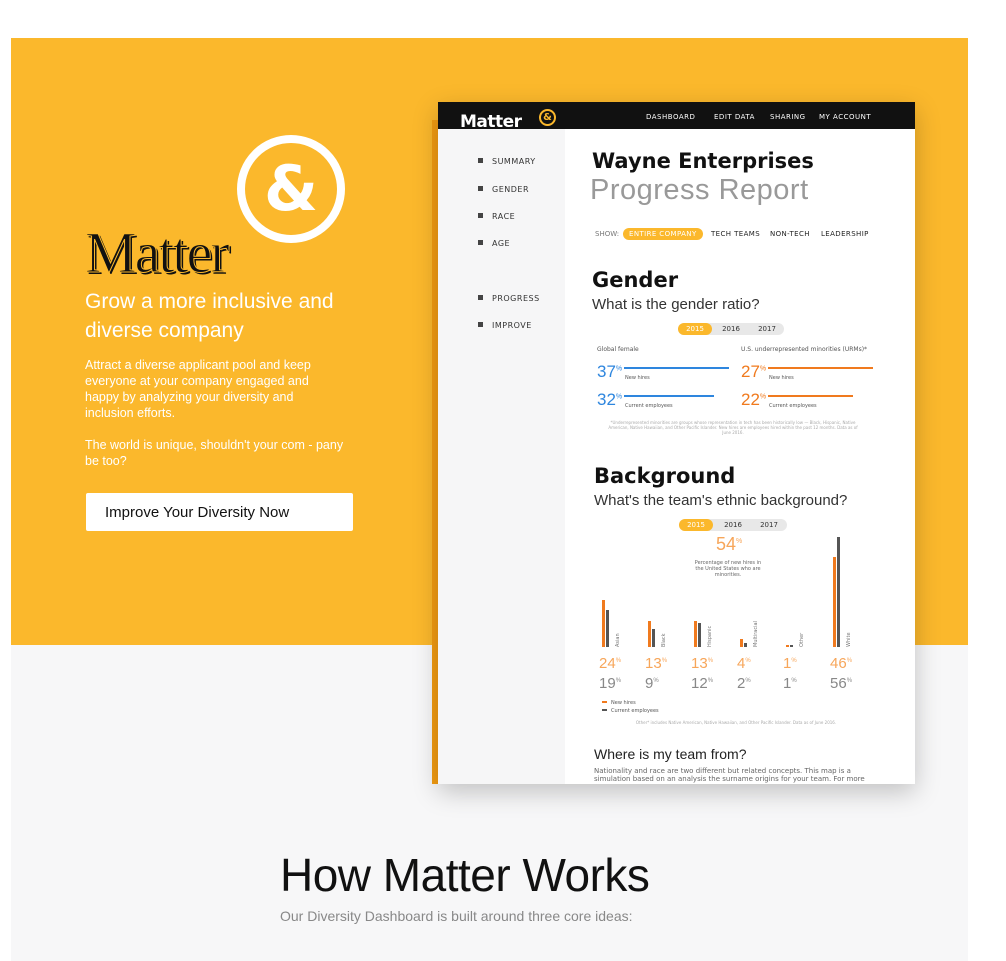 This screenshot has height=961, width=1006. I want to click on report-title: Progress Report, so click(699, 190).